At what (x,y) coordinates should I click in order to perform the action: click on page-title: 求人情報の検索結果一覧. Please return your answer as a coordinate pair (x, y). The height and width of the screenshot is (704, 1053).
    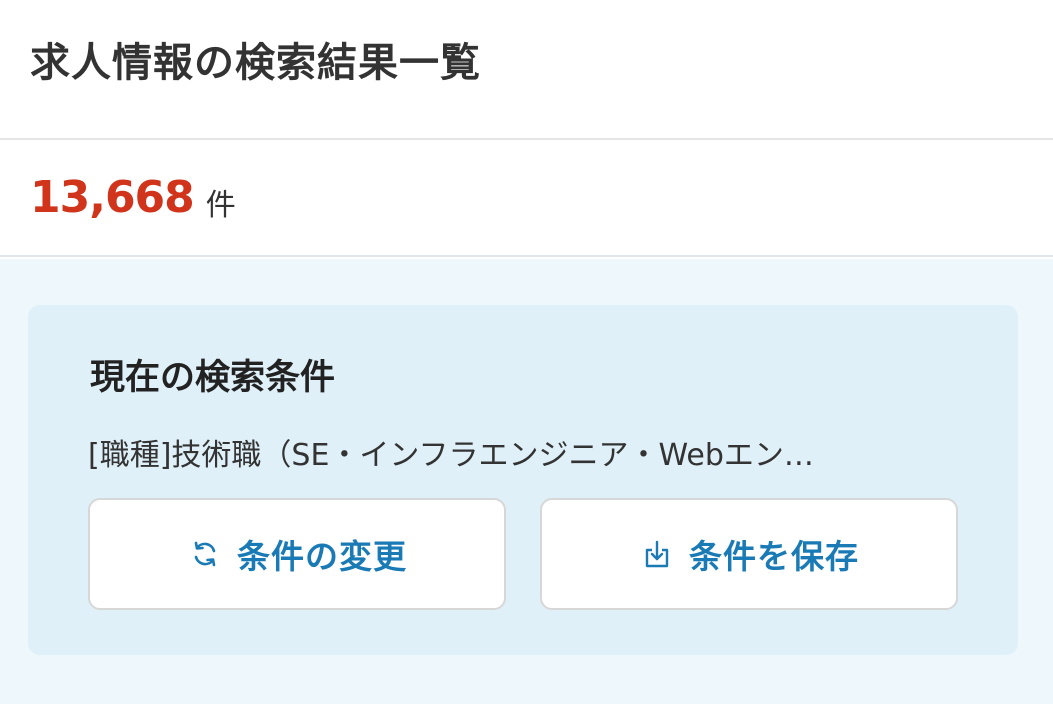
    Looking at the image, I should click on (255, 63).